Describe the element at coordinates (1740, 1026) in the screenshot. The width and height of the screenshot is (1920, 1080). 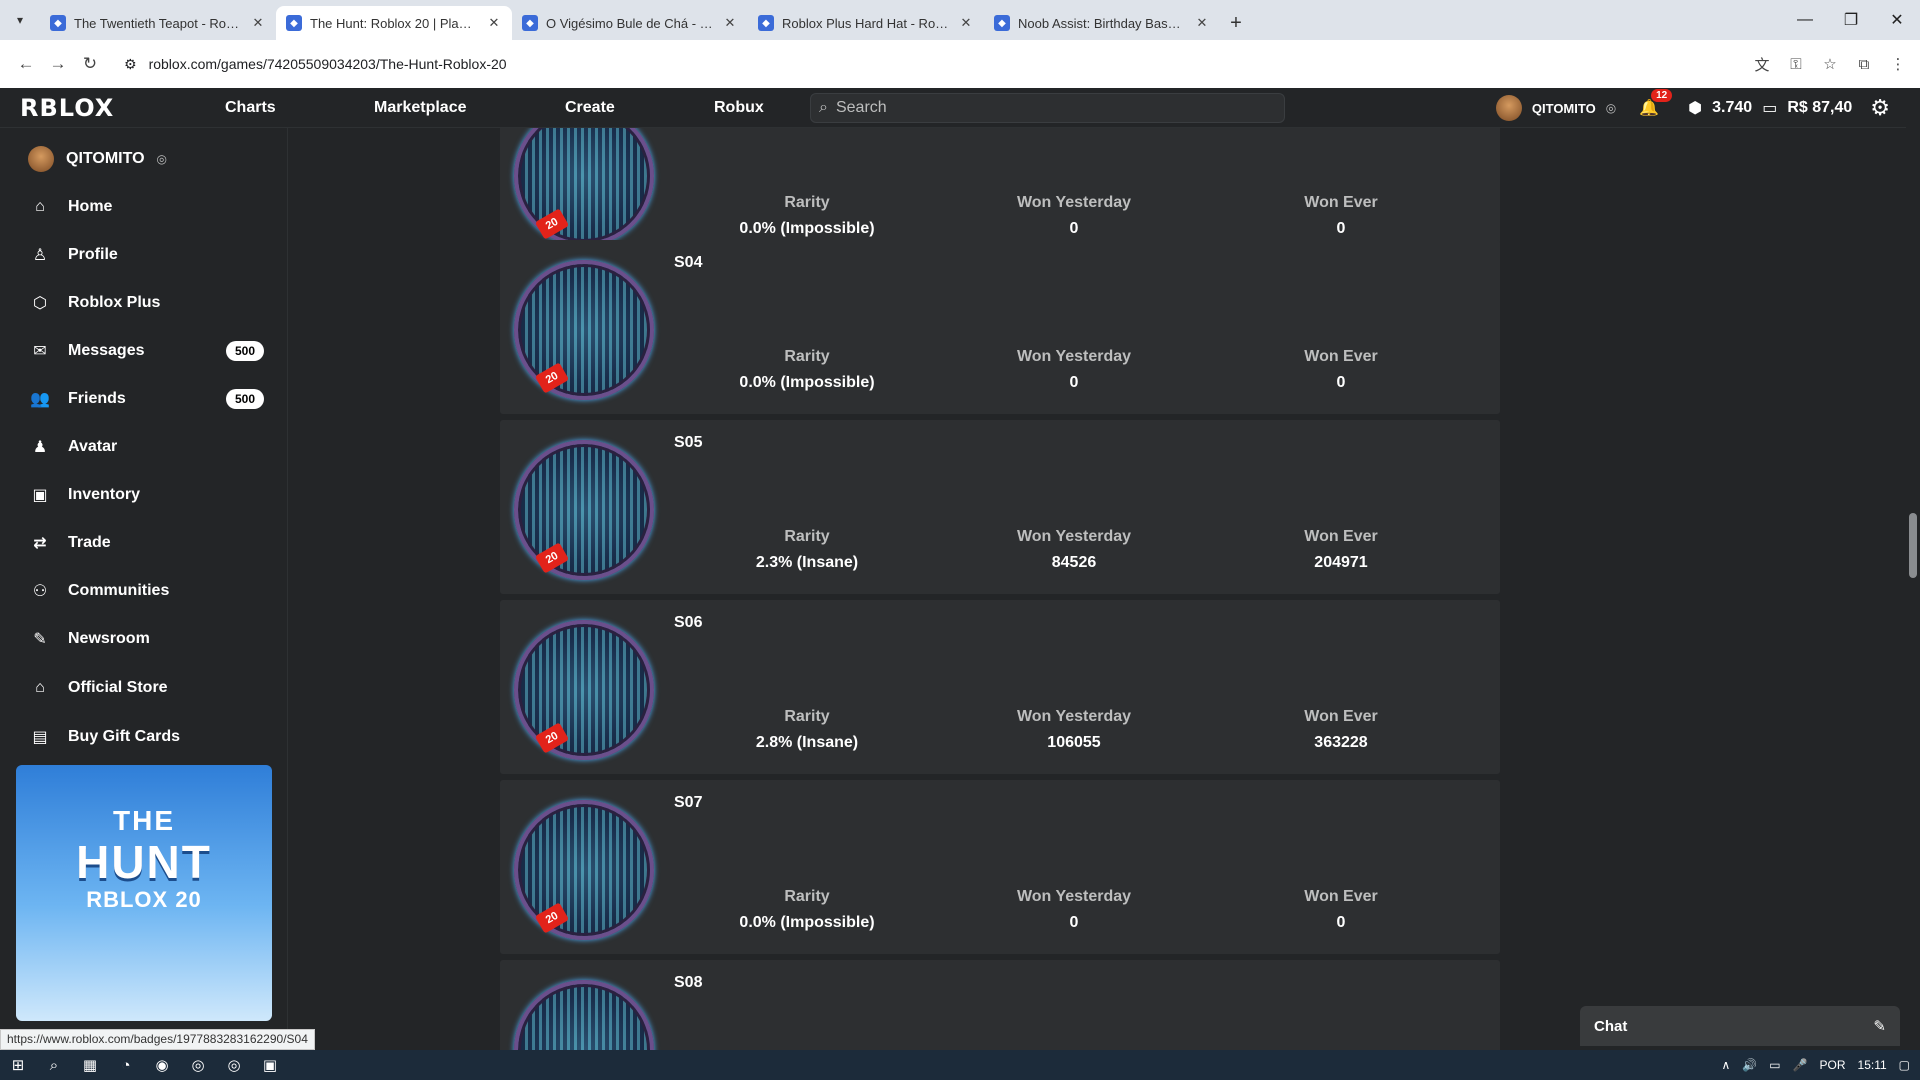
I see `chat-panel: Chat ✎` at that location.